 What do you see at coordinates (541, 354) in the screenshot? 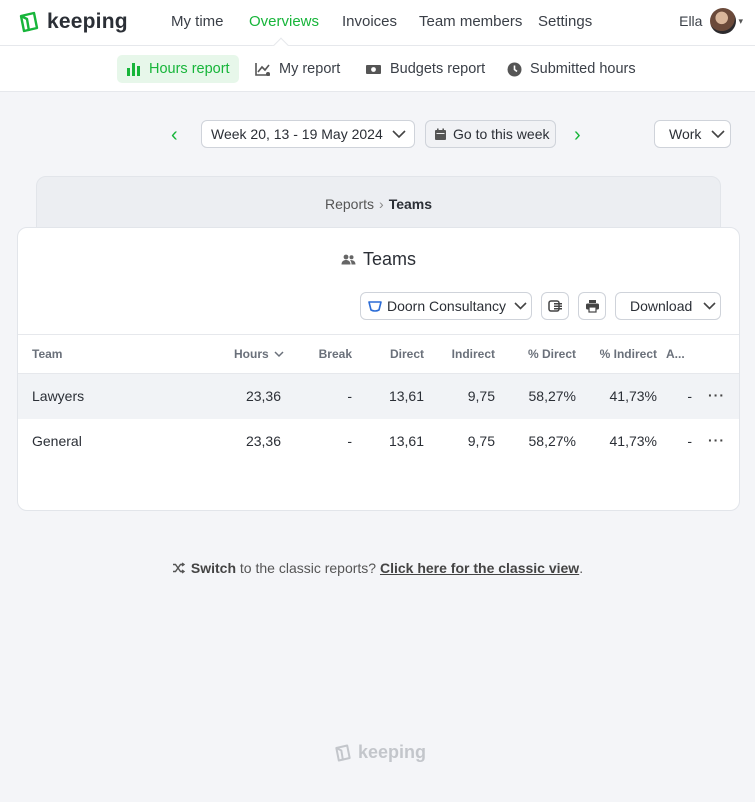
I see `column-header-pct-direct: % Direct` at bounding box center [541, 354].